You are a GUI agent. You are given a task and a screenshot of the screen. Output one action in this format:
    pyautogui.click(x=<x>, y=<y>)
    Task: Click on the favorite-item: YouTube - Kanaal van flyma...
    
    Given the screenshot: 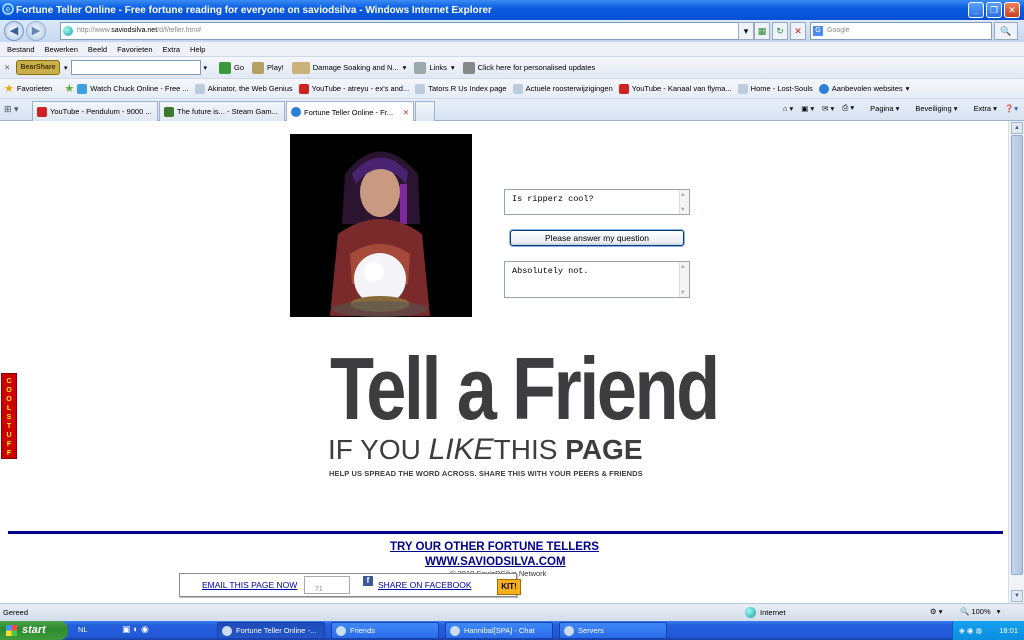 What is the action you would take?
    pyautogui.click(x=675, y=88)
    